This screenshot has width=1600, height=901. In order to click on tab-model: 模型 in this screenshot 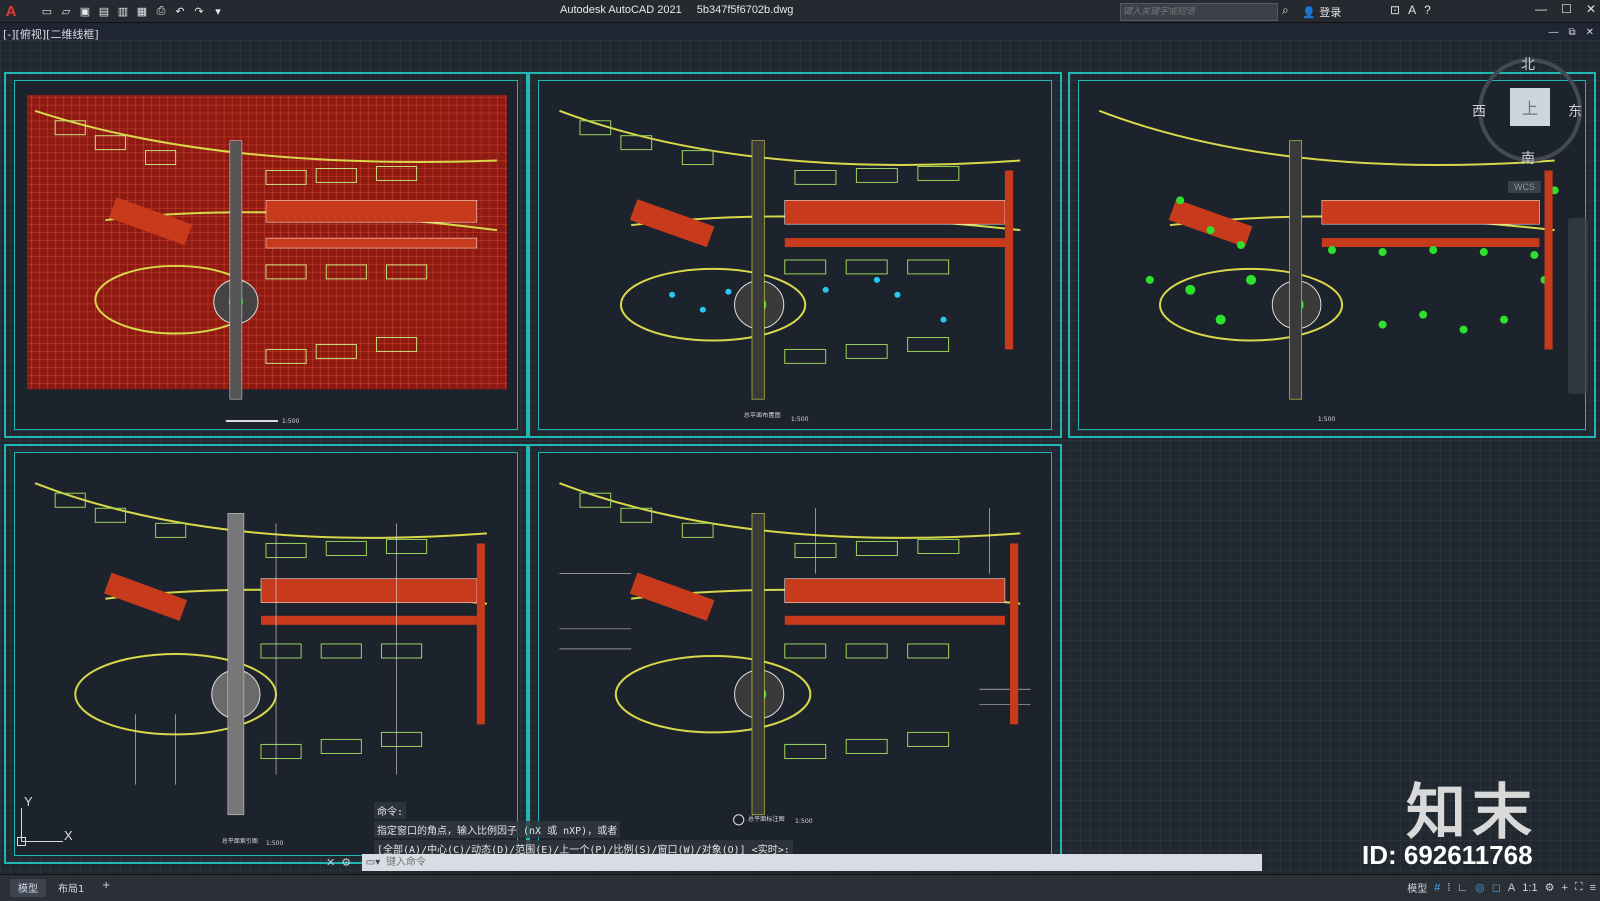, I will do `click(28, 888)`.